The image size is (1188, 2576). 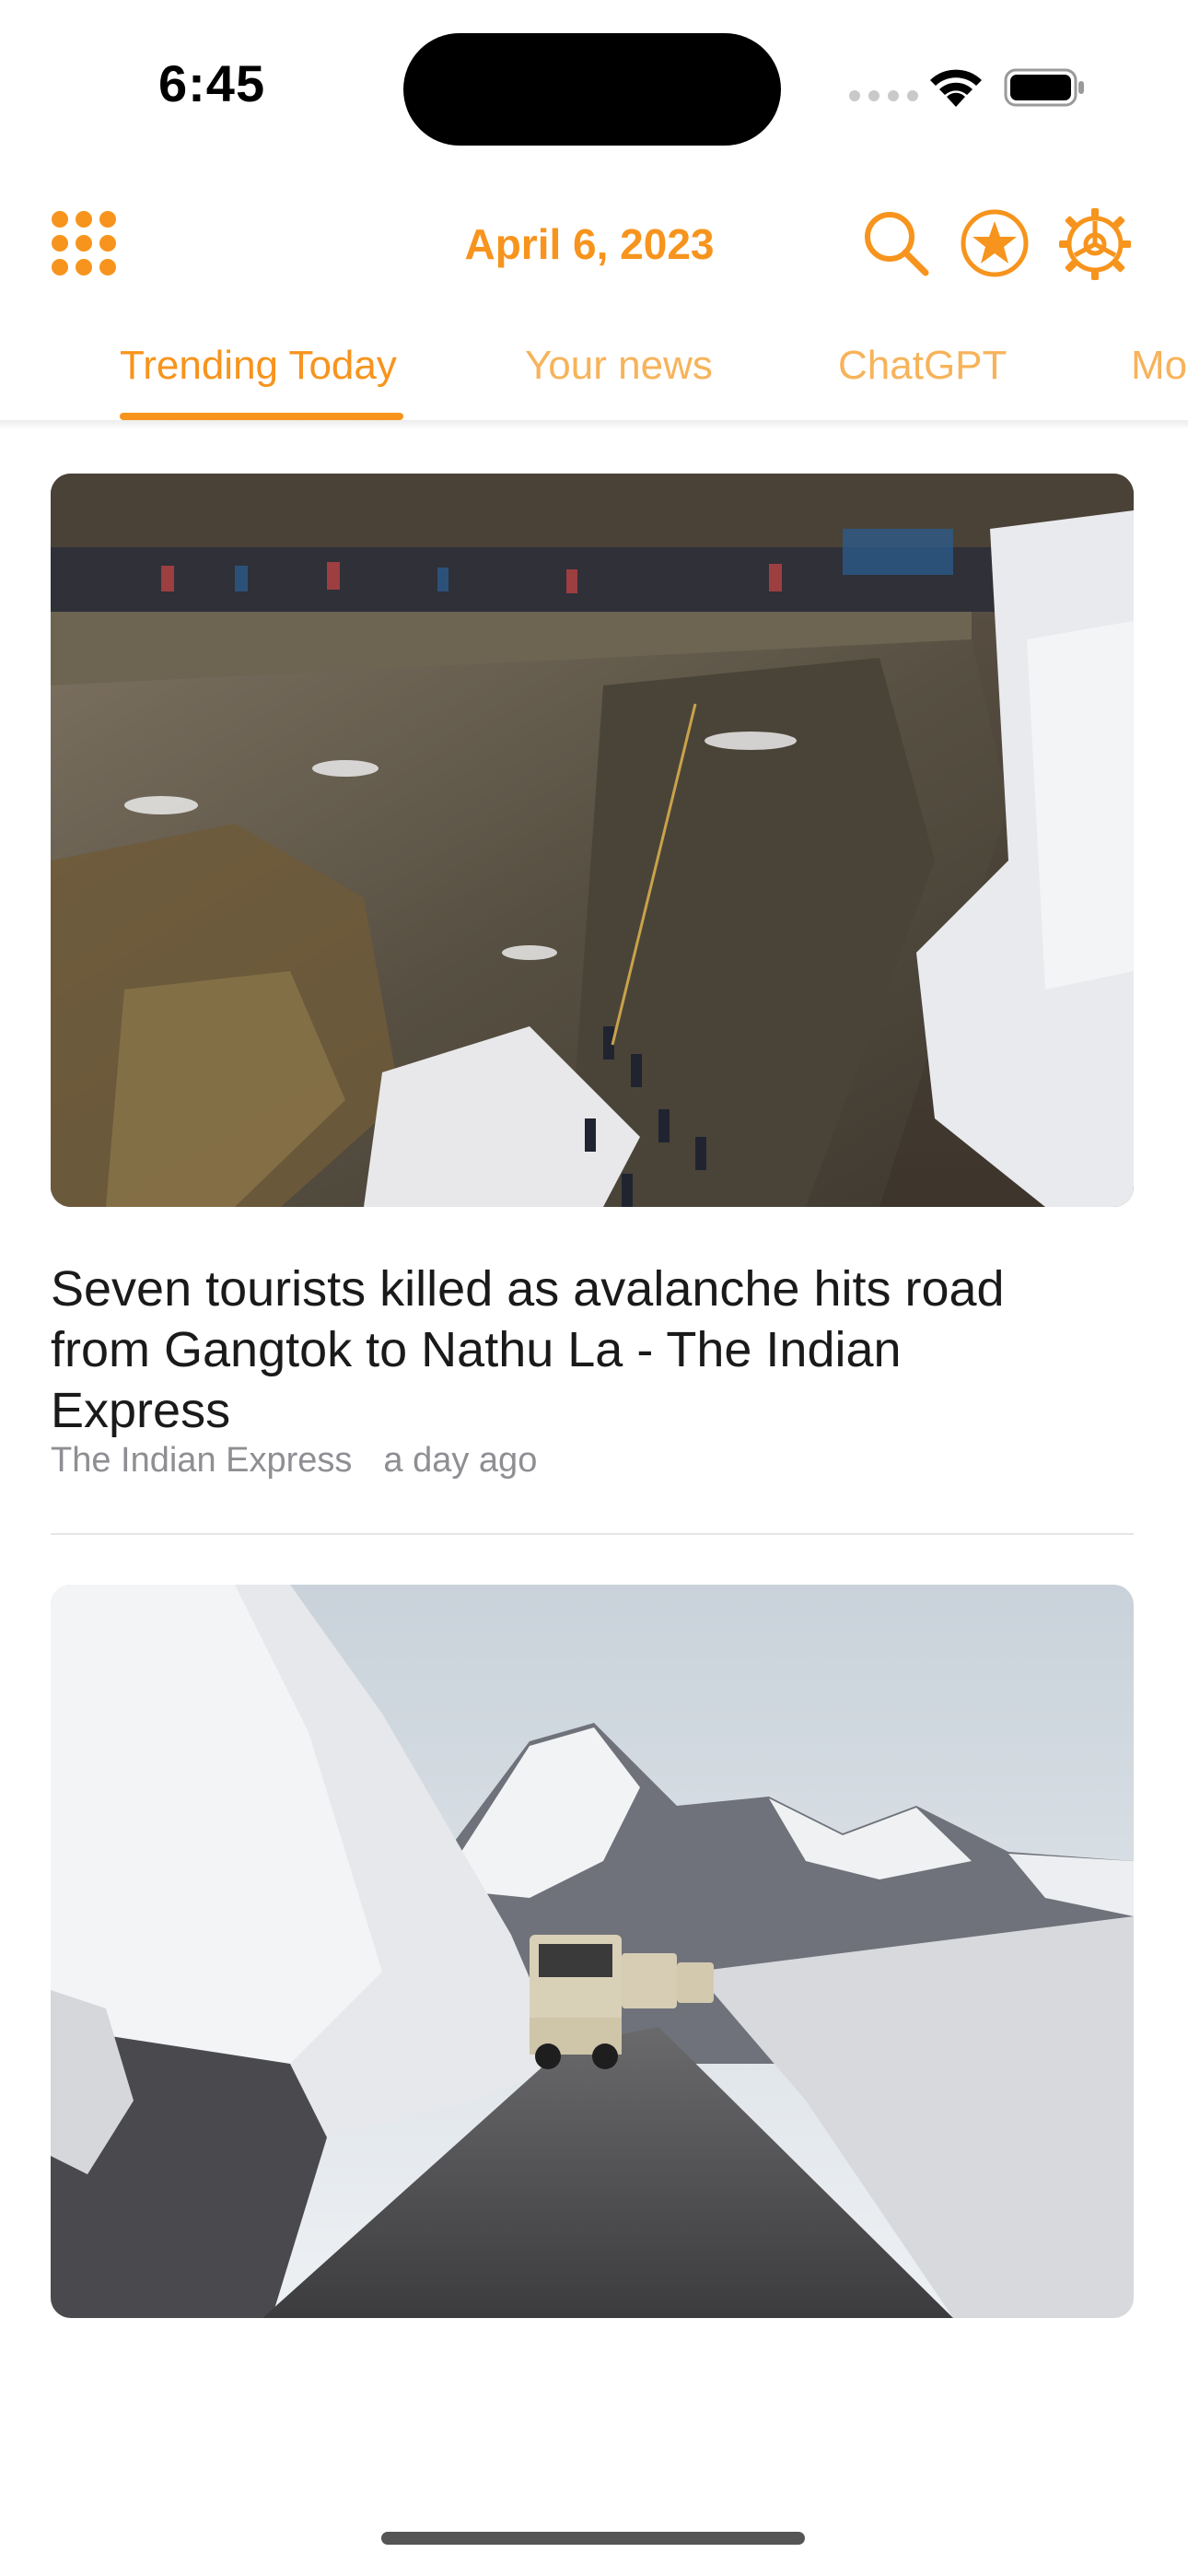 What do you see at coordinates (460, 1460) in the screenshot?
I see `article-time: a day ago` at bounding box center [460, 1460].